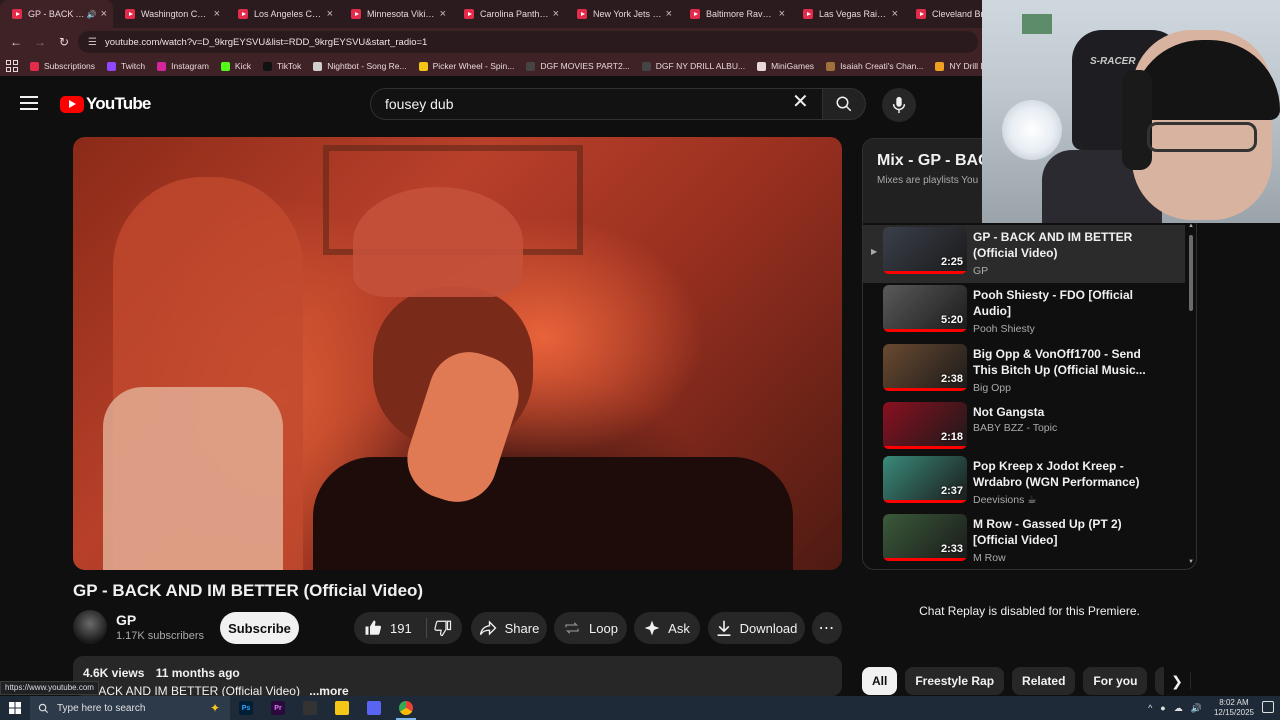  What do you see at coordinates (925, 250) in the screenshot?
I see `playlist-thumbnail: 2:25` at bounding box center [925, 250].